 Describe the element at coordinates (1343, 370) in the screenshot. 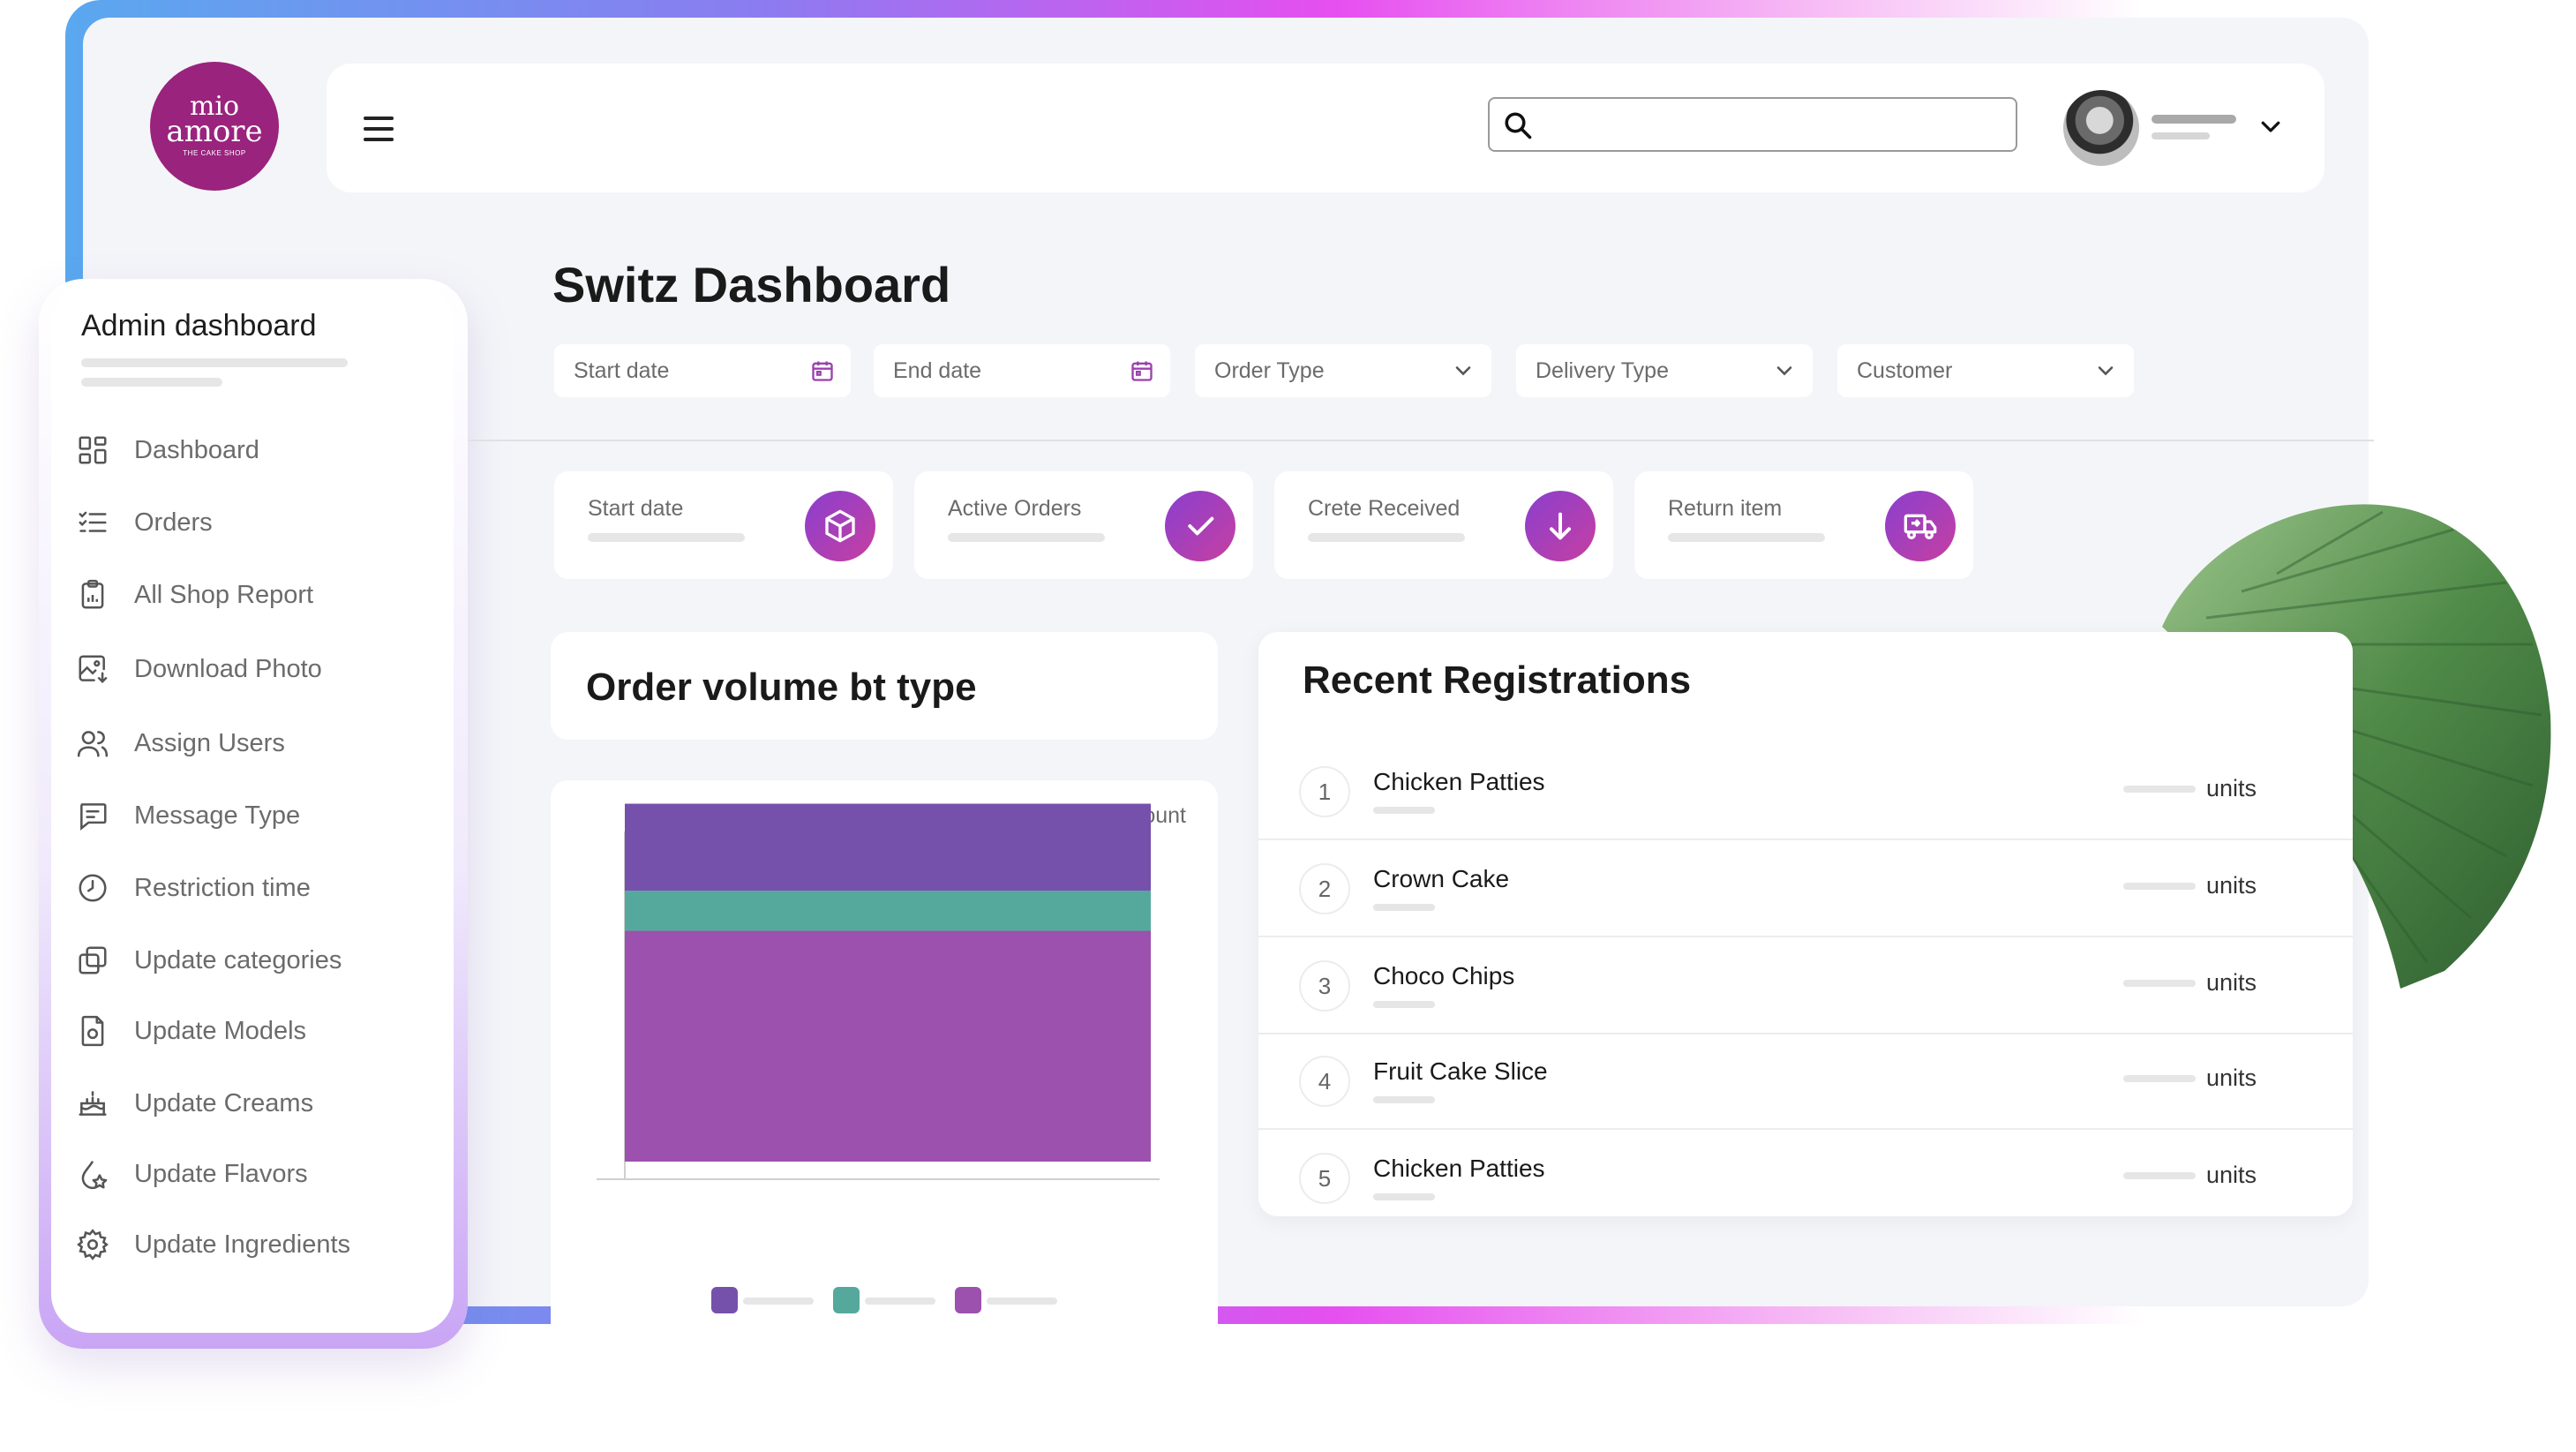

I see `order-type-select: Order Type` at that location.